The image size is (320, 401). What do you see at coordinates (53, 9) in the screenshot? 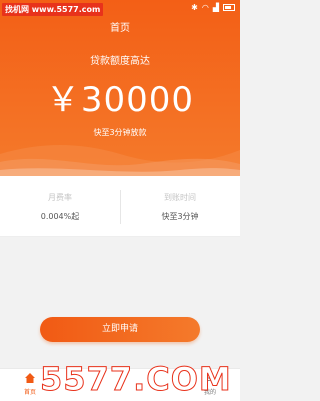
I see `site-watermark: 找机网 www.5577.com` at bounding box center [53, 9].